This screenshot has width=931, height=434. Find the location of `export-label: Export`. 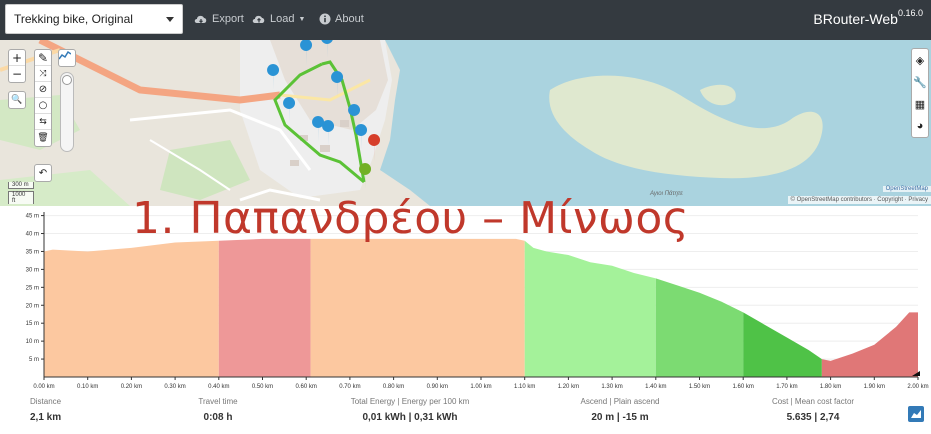

export-label: Export is located at coordinates (228, 19).